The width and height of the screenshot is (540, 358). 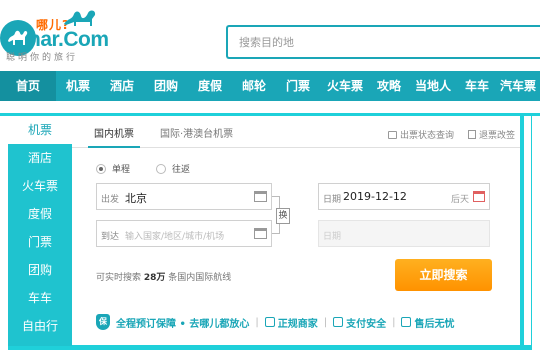 I want to click on sidebar-item-cheche: 车车, so click(x=40, y=298).